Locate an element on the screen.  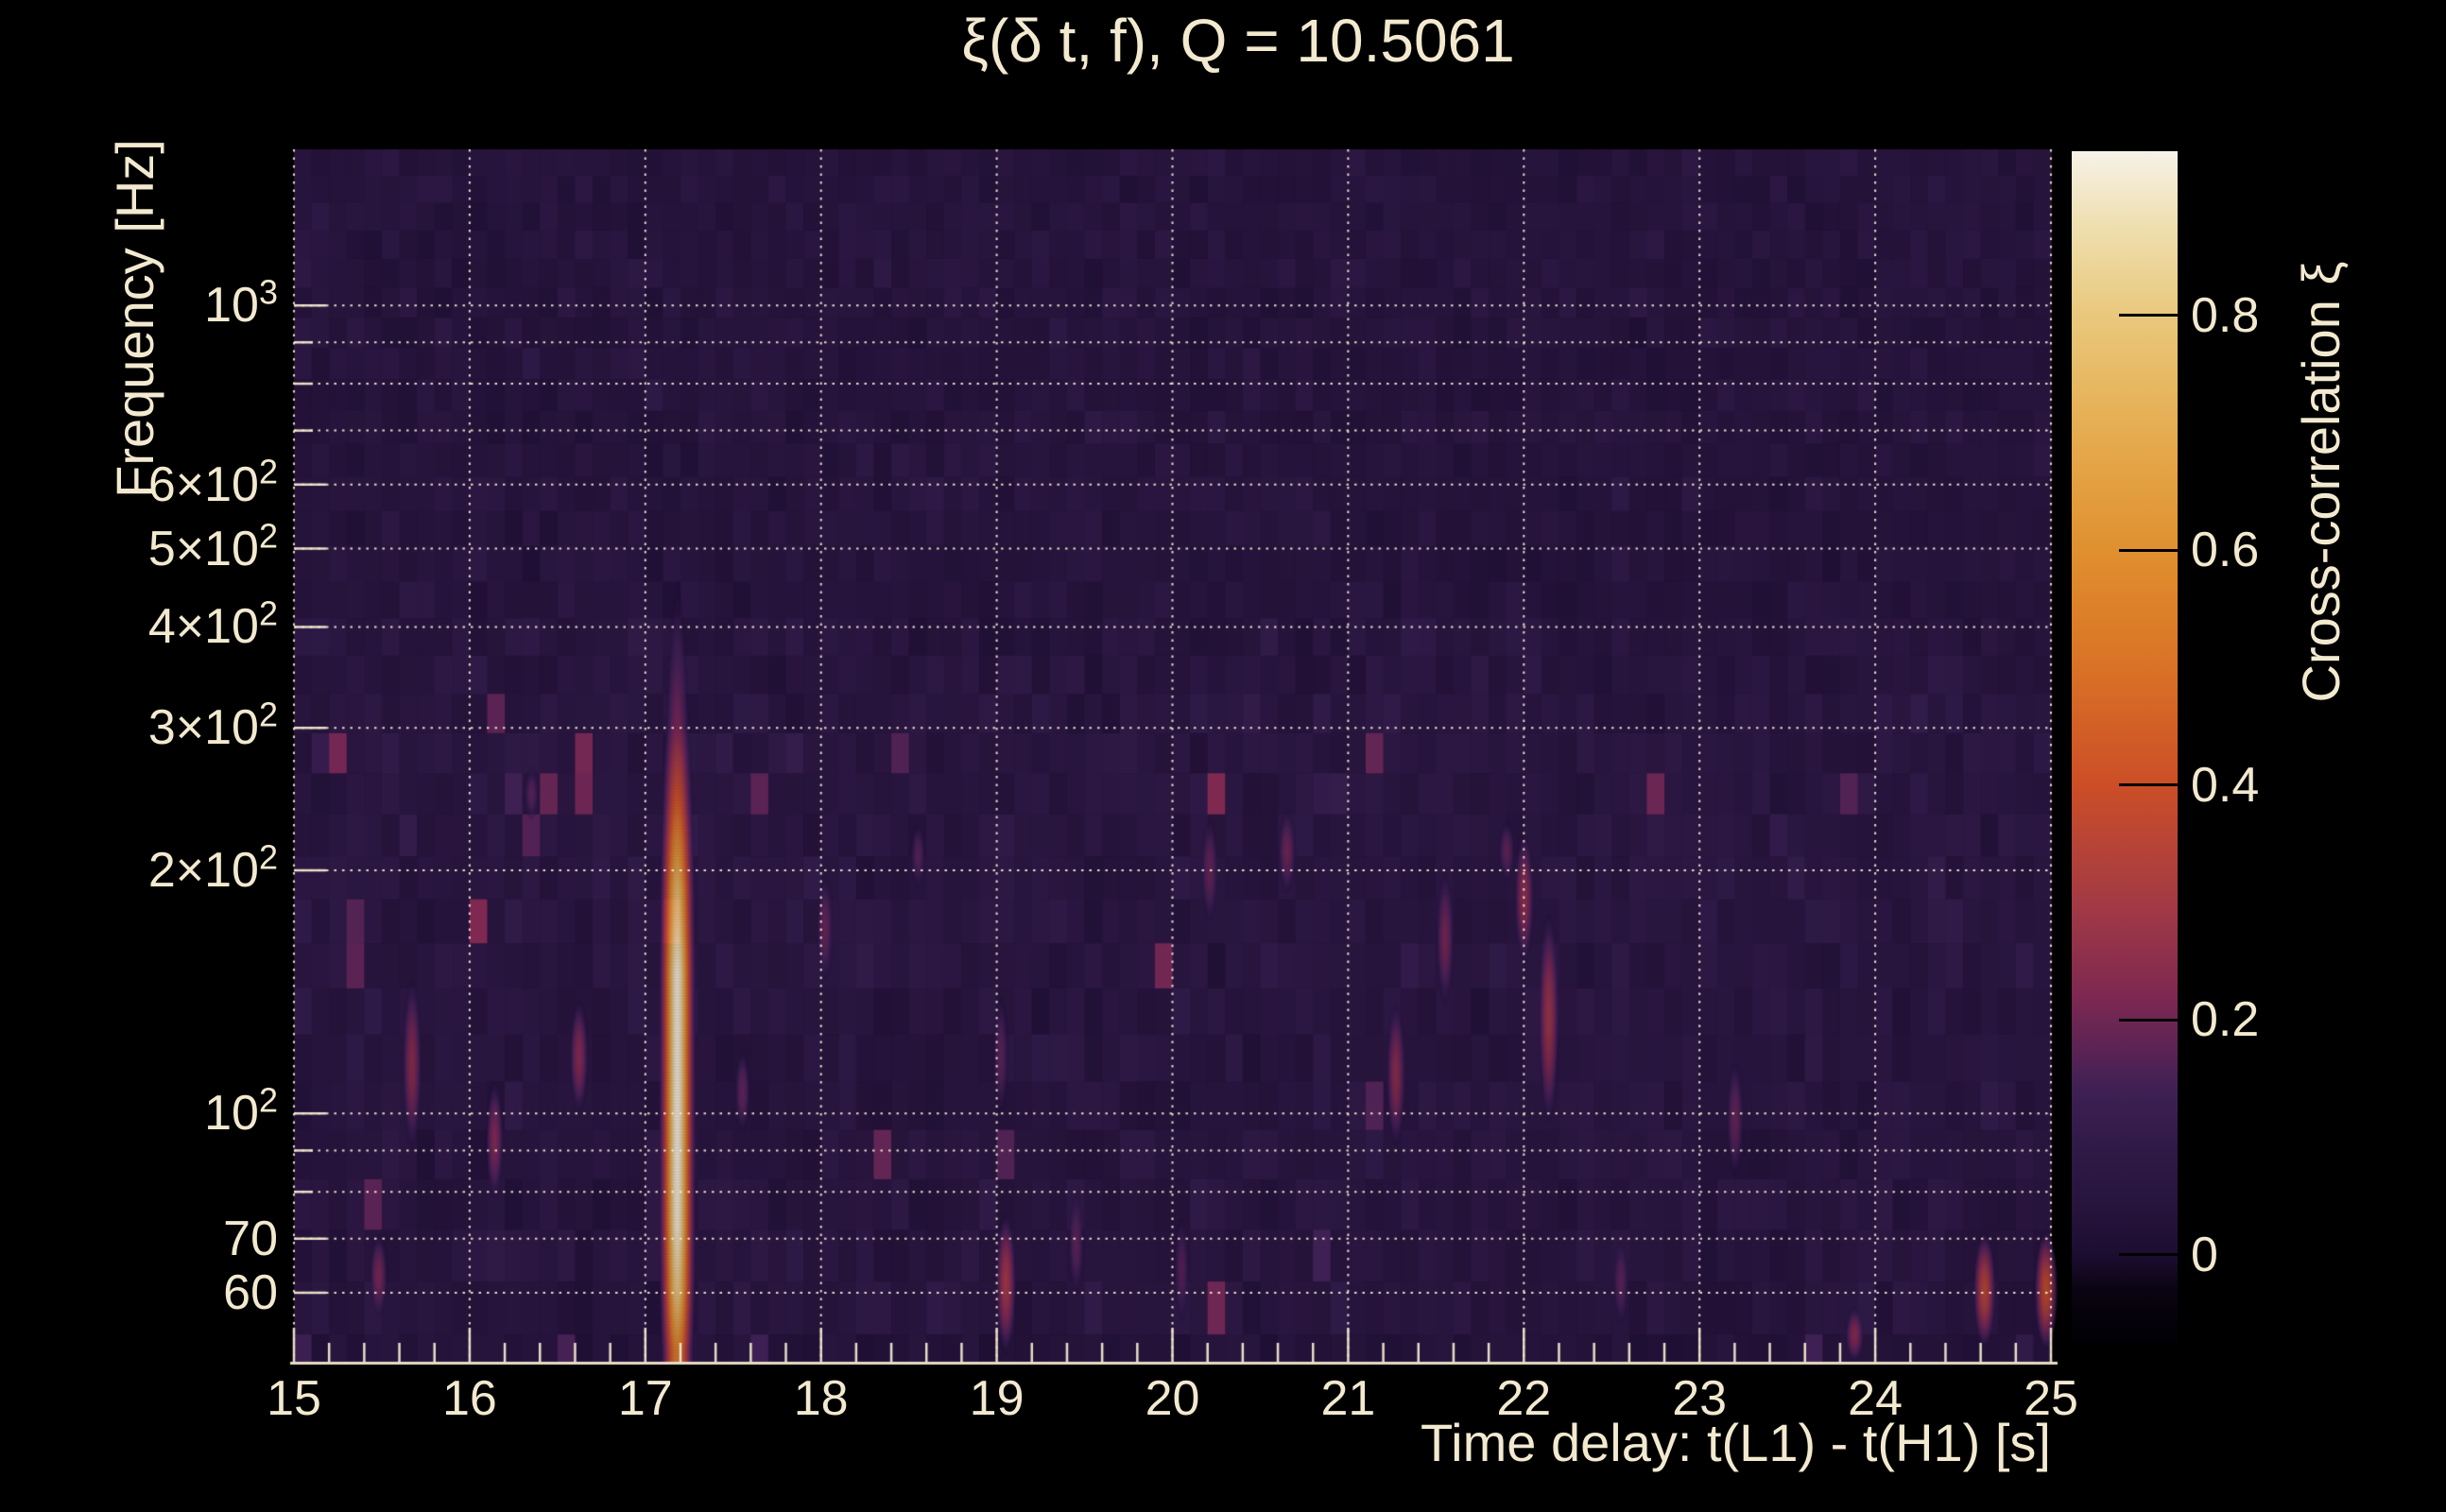
y-tick-label-70hz: 70 is located at coordinates (251, 1238).